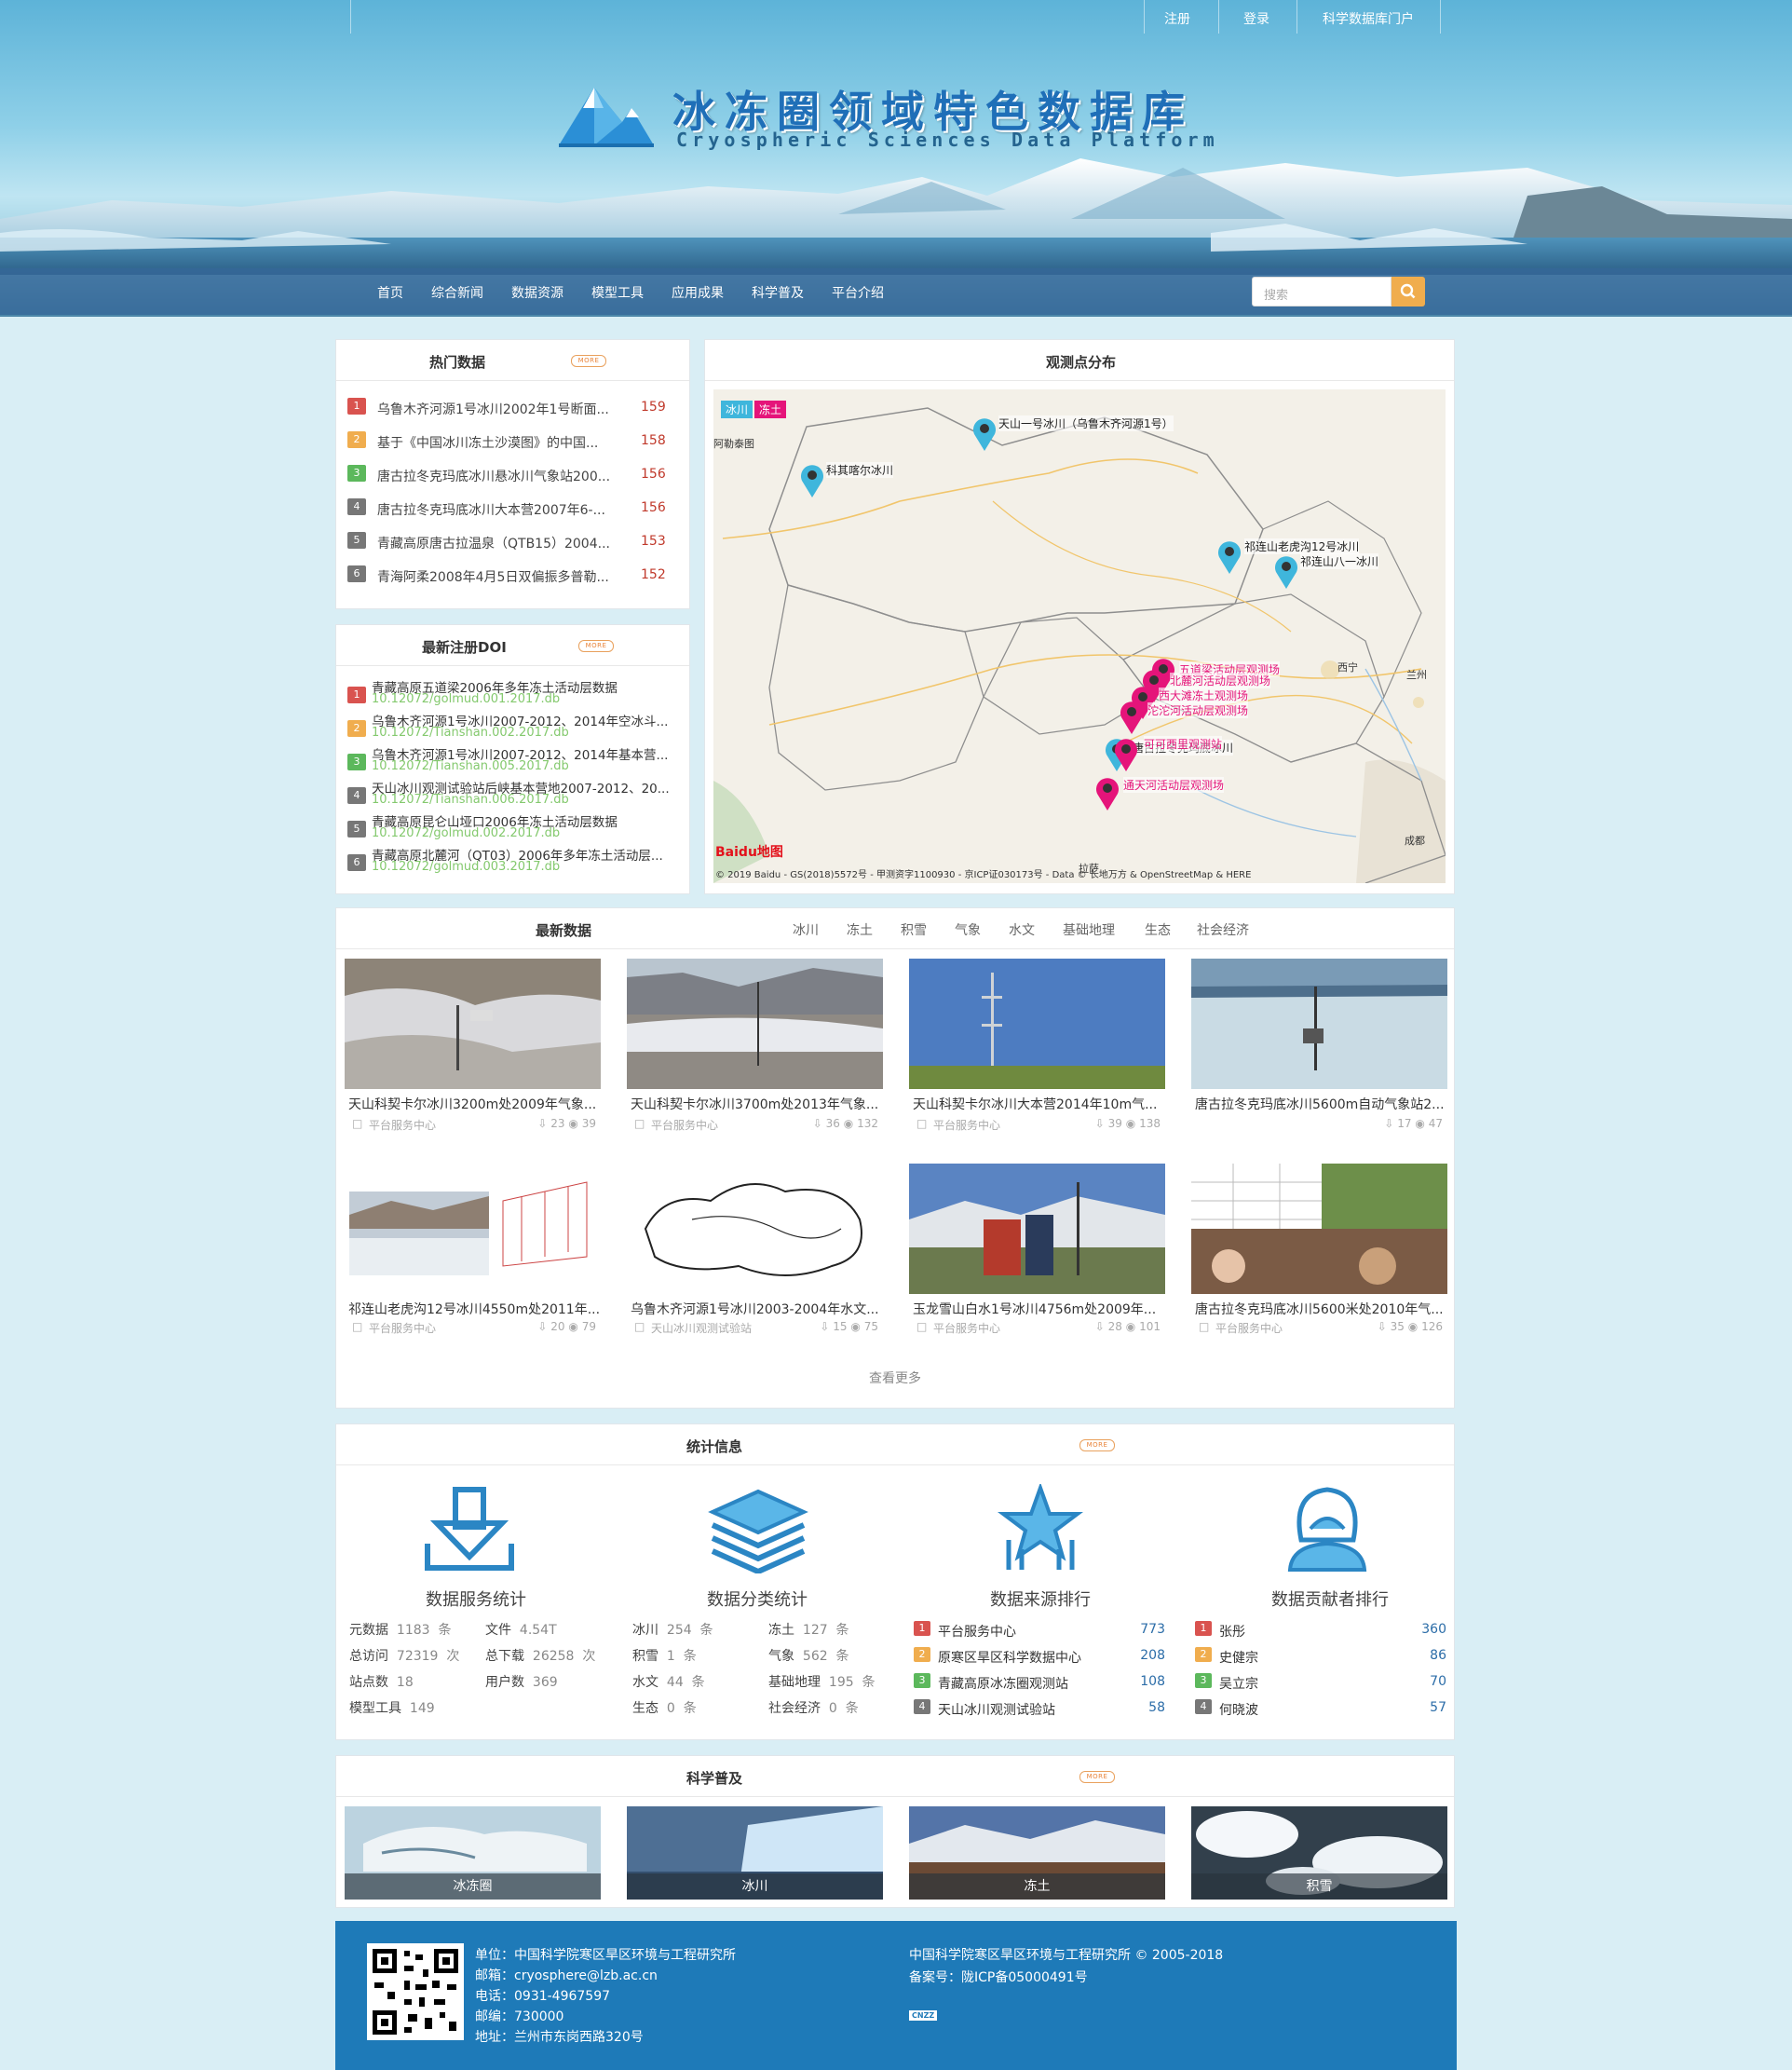 The width and height of the screenshot is (1792, 2070). Describe the element at coordinates (895, 1378) in the screenshot. I see `see-more-link: 查看更多` at that location.